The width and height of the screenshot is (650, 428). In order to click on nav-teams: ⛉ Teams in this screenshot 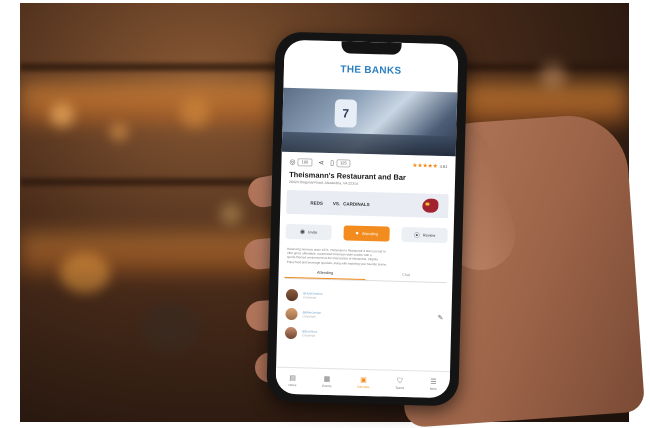, I will do `click(399, 384)`.